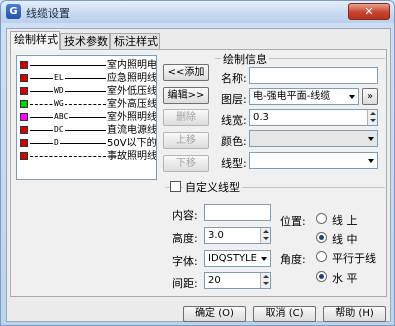 The height and width of the screenshot is (326, 395). What do you see at coordinates (214, 314) in the screenshot?
I see `ok-button: 确定 (O)` at bounding box center [214, 314].